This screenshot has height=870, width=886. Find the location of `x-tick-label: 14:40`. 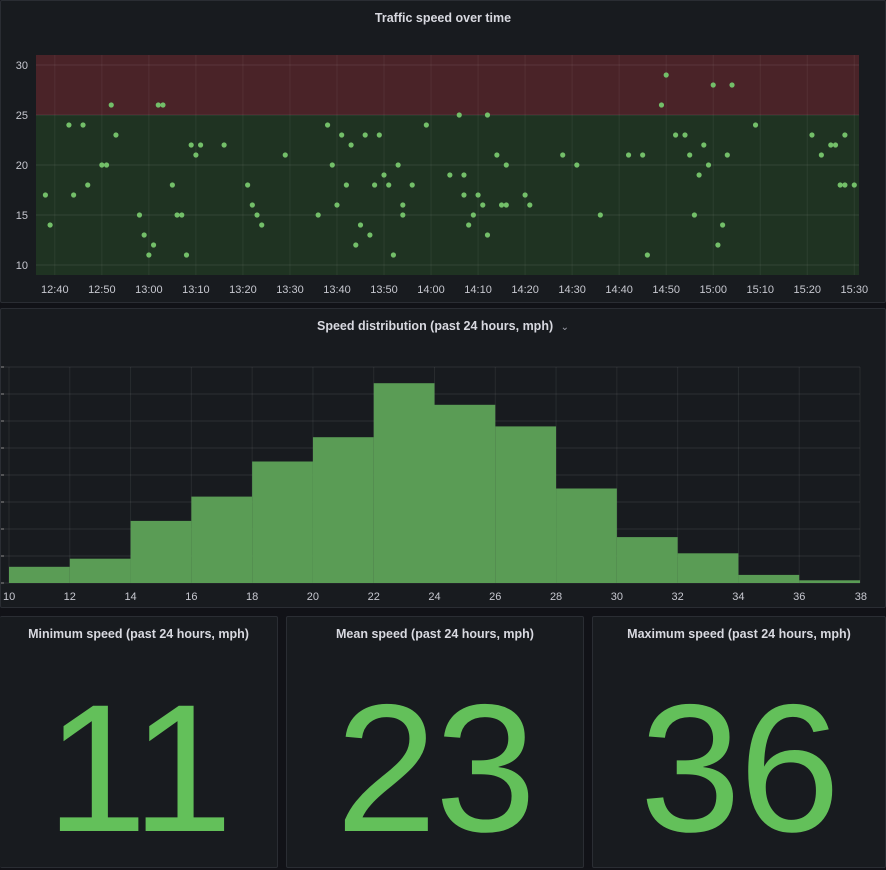

x-tick-label: 14:40 is located at coordinates (619, 290).